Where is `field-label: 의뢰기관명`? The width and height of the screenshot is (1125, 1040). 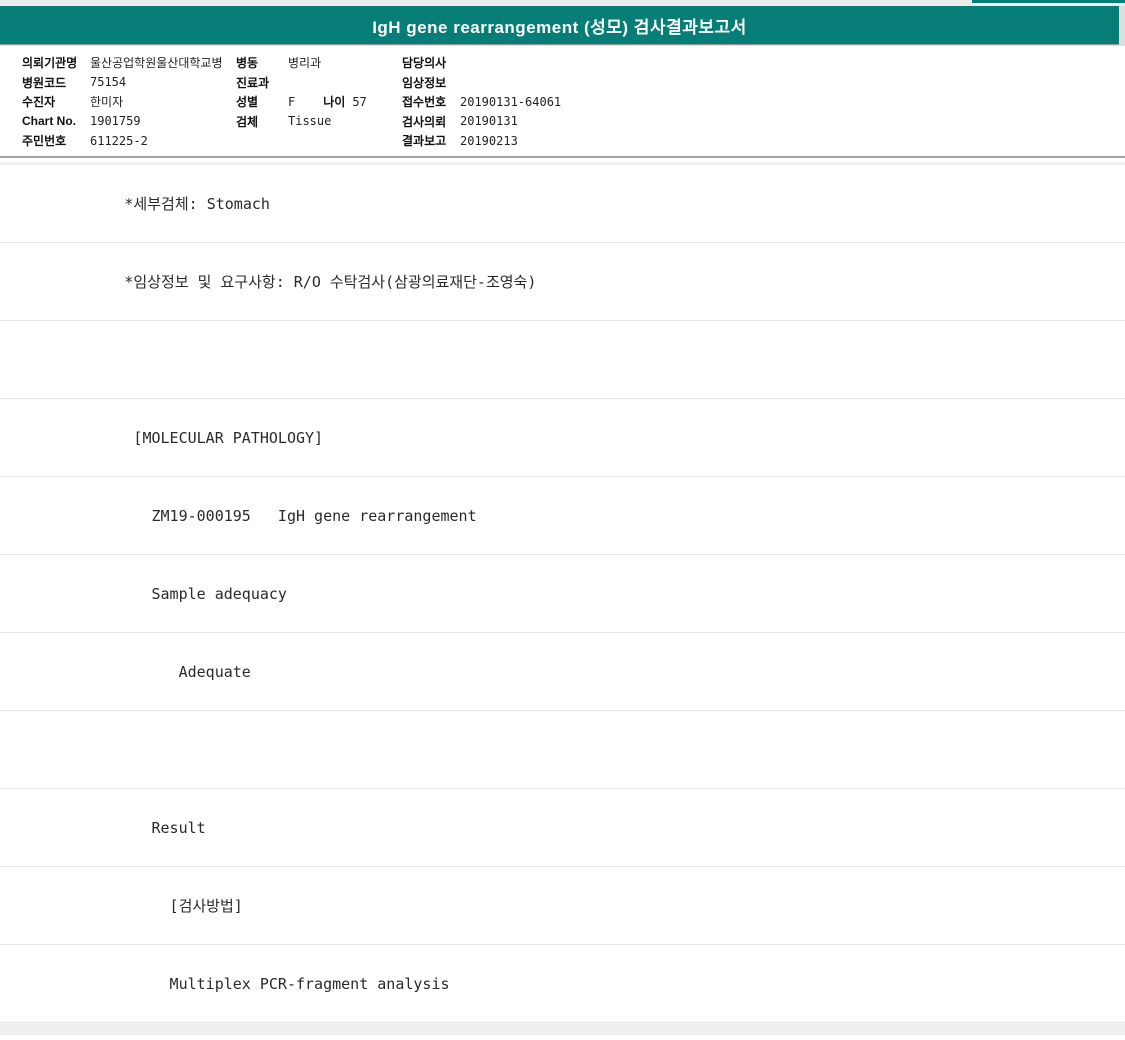 field-label: 의뢰기관명 is located at coordinates (50, 63).